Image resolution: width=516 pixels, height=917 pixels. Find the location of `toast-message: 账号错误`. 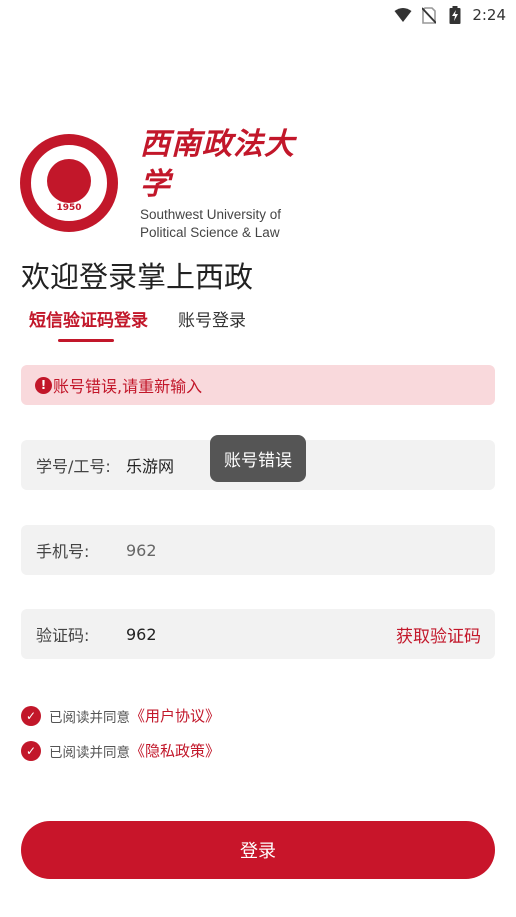

toast-message: 账号错误 is located at coordinates (258, 458).